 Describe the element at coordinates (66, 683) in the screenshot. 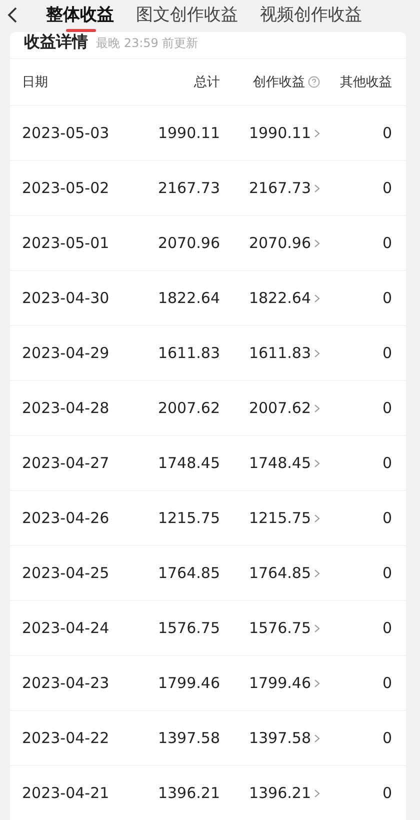

I see `table-cell-text: 2023-04-23` at that location.